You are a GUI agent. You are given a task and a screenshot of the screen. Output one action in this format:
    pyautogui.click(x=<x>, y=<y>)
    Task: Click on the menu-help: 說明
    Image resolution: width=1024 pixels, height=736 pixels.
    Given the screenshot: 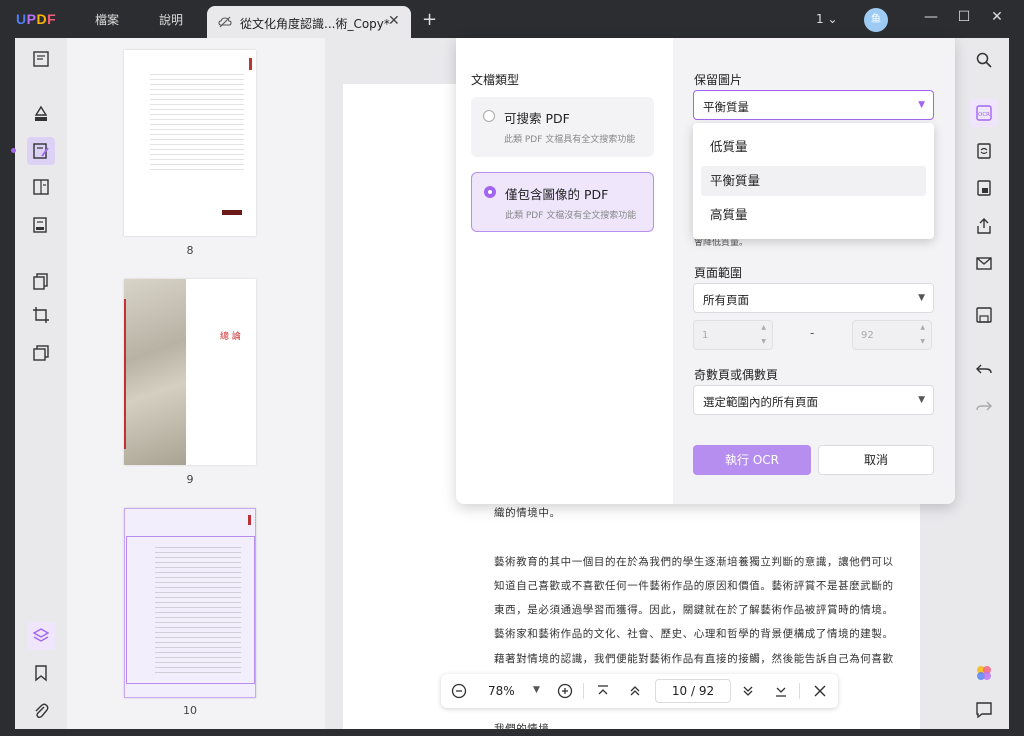 What is the action you would take?
    pyautogui.click(x=171, y=19)
    